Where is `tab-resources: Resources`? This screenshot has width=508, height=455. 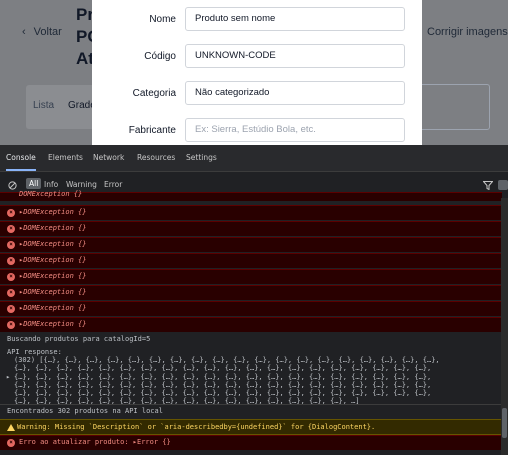 tab-resources: Resources is located at coordinates (156, 158).